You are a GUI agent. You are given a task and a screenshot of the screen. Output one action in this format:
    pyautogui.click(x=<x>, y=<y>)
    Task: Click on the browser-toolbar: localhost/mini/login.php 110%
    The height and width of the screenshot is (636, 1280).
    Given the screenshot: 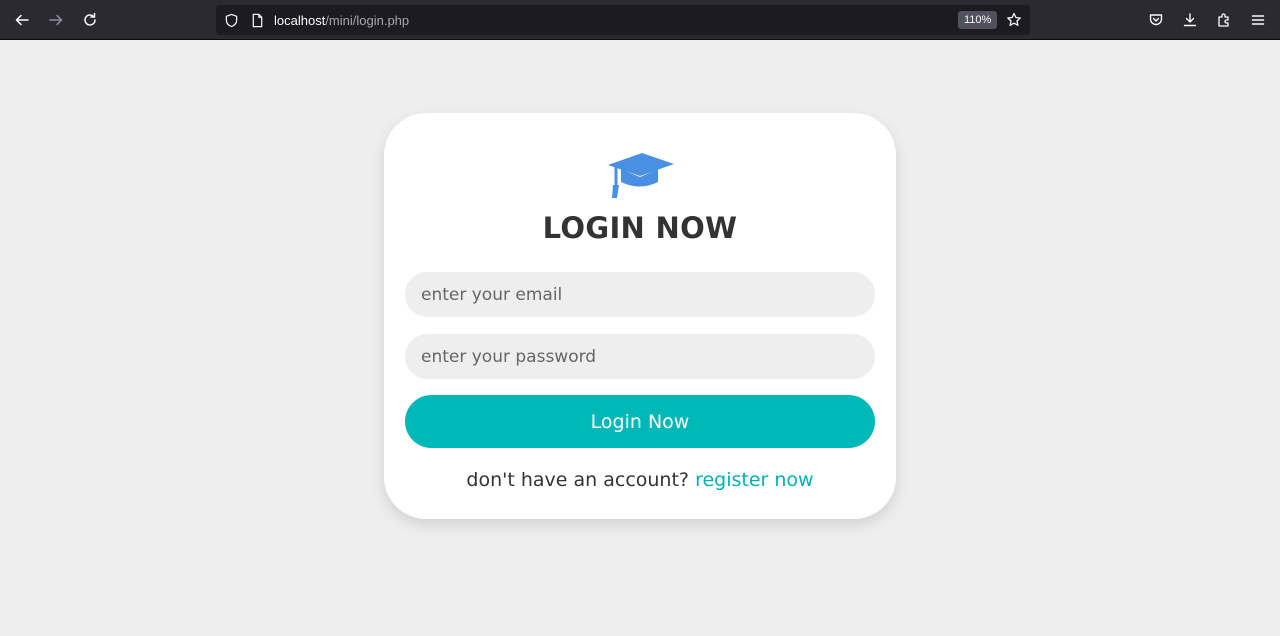 What is the action you would take?
    pyautogui.click(x=640, y=20)
    